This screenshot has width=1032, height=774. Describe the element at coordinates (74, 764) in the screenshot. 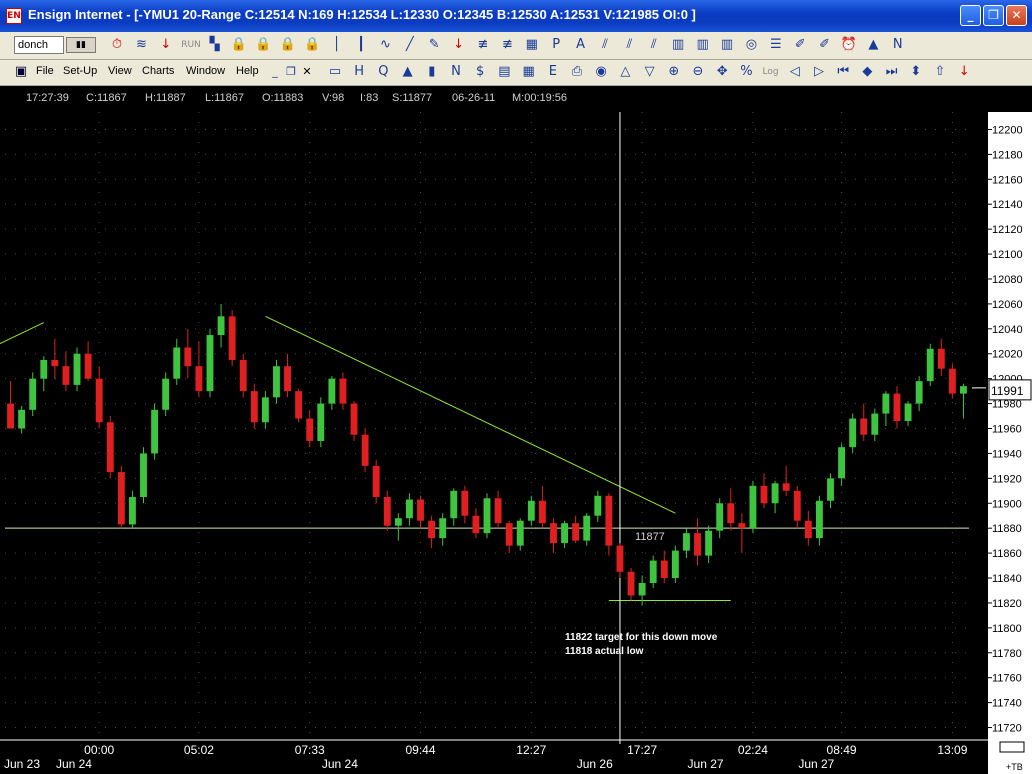

I see `date-label: Jun 24` at that location.